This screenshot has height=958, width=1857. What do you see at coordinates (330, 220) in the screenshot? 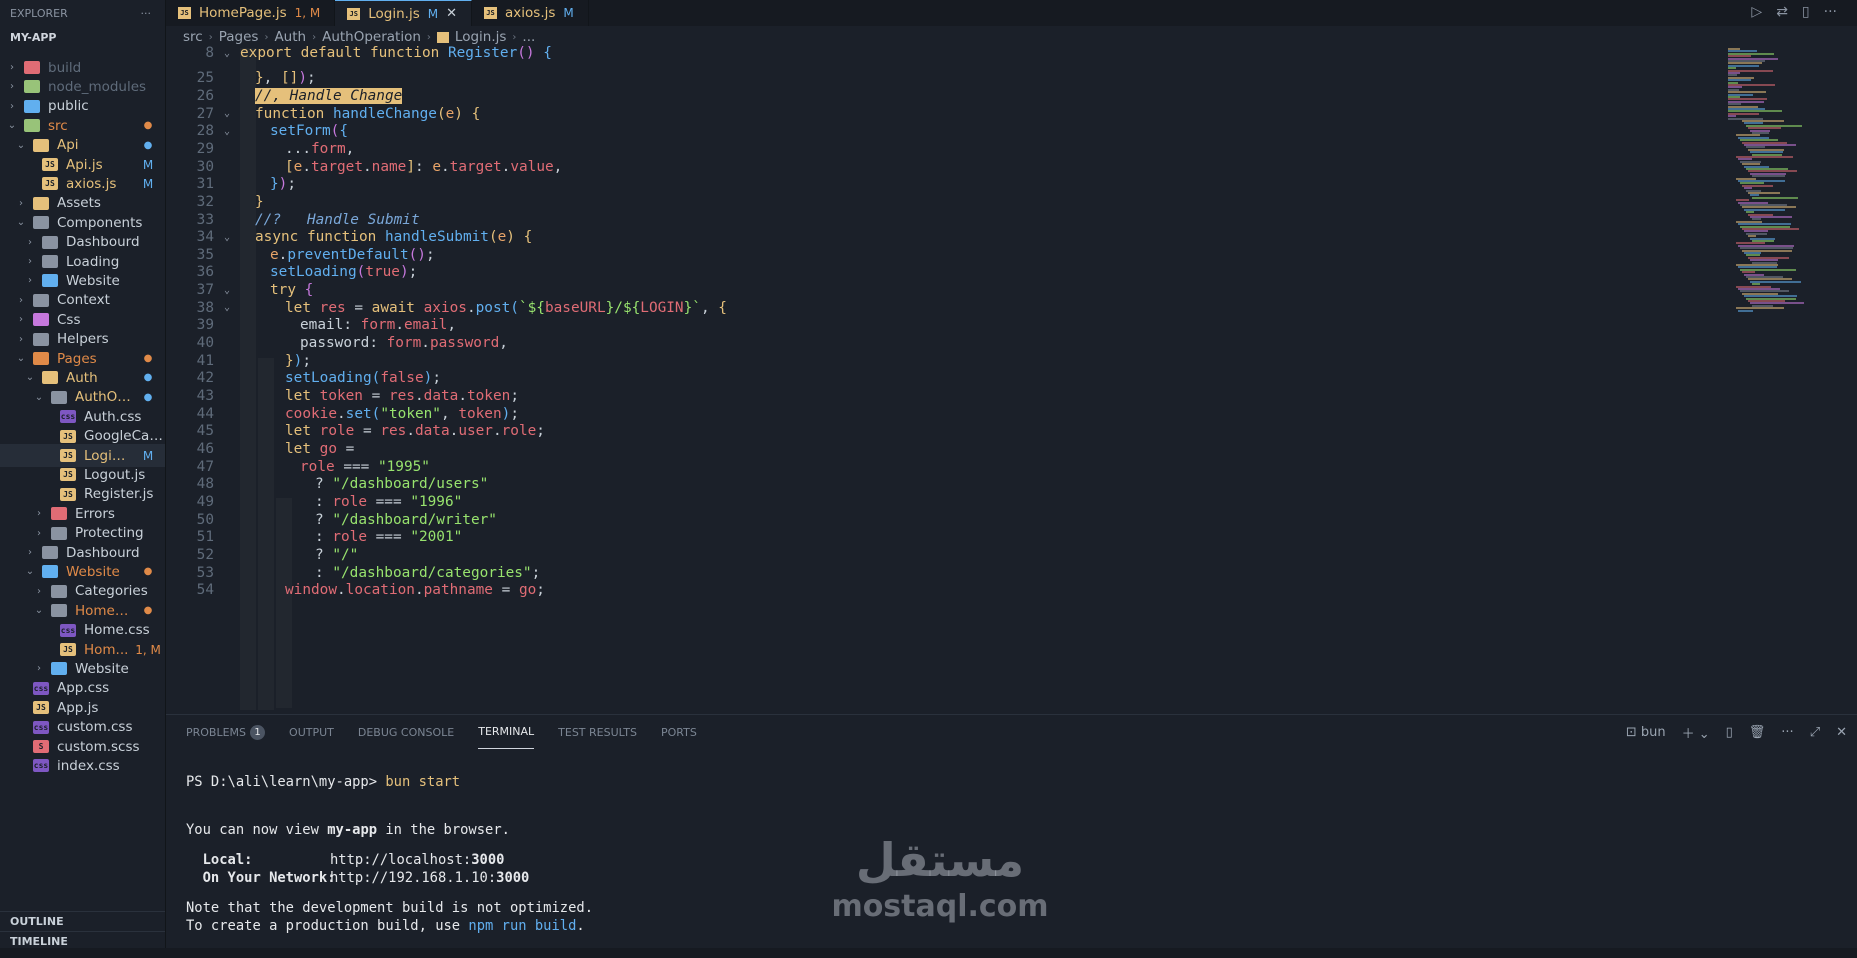
I see `code-text: //? Handle Submit` at bounding box center [330, 220].